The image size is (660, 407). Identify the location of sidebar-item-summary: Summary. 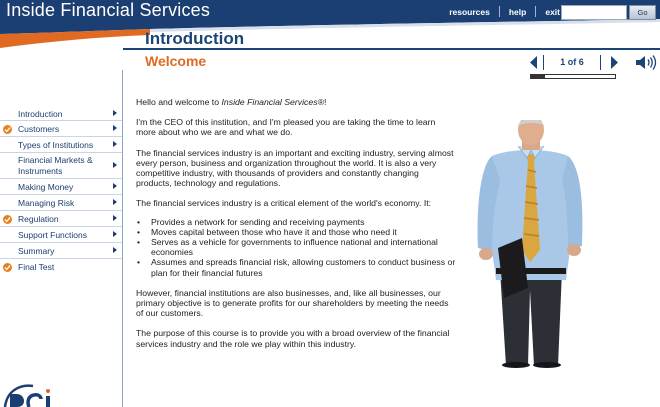
(61, 251).